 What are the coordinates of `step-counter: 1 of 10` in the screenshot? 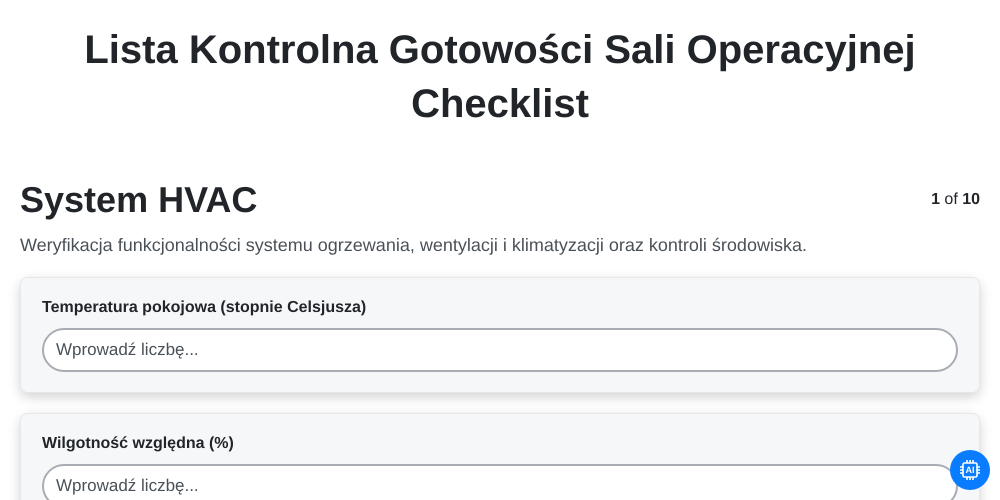 It's located at (955, 200).